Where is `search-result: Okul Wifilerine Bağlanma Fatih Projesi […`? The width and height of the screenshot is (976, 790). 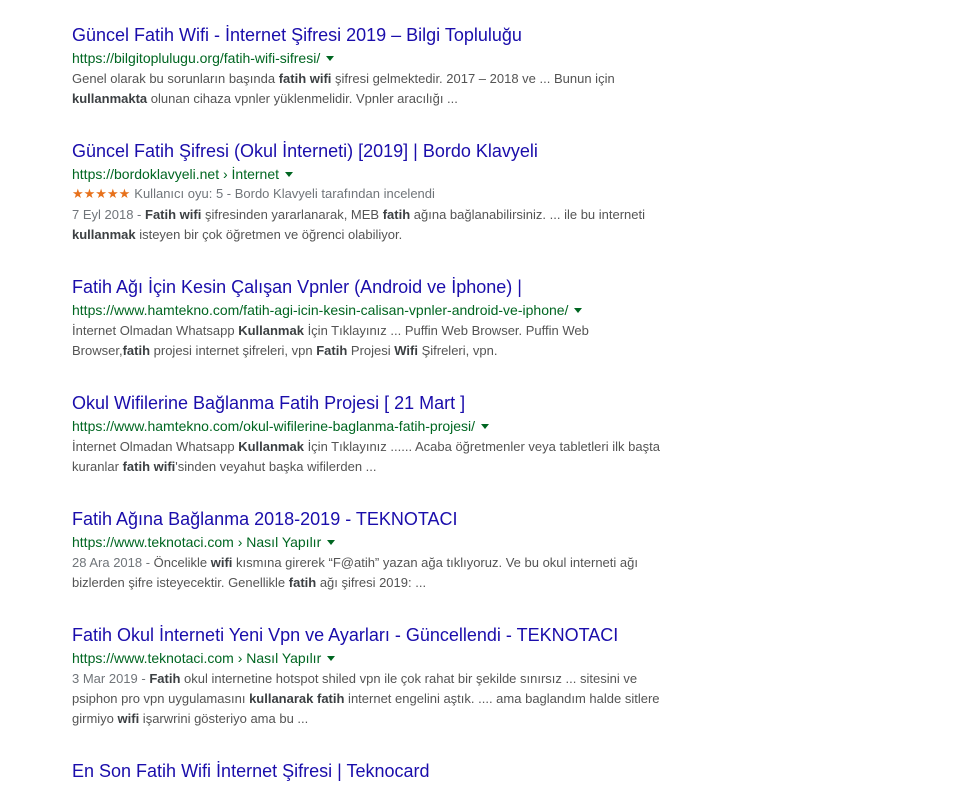
search-result: Okul Wifilerine Bağlanma Fatih Projesi [… is located at coordinates (372, 434).